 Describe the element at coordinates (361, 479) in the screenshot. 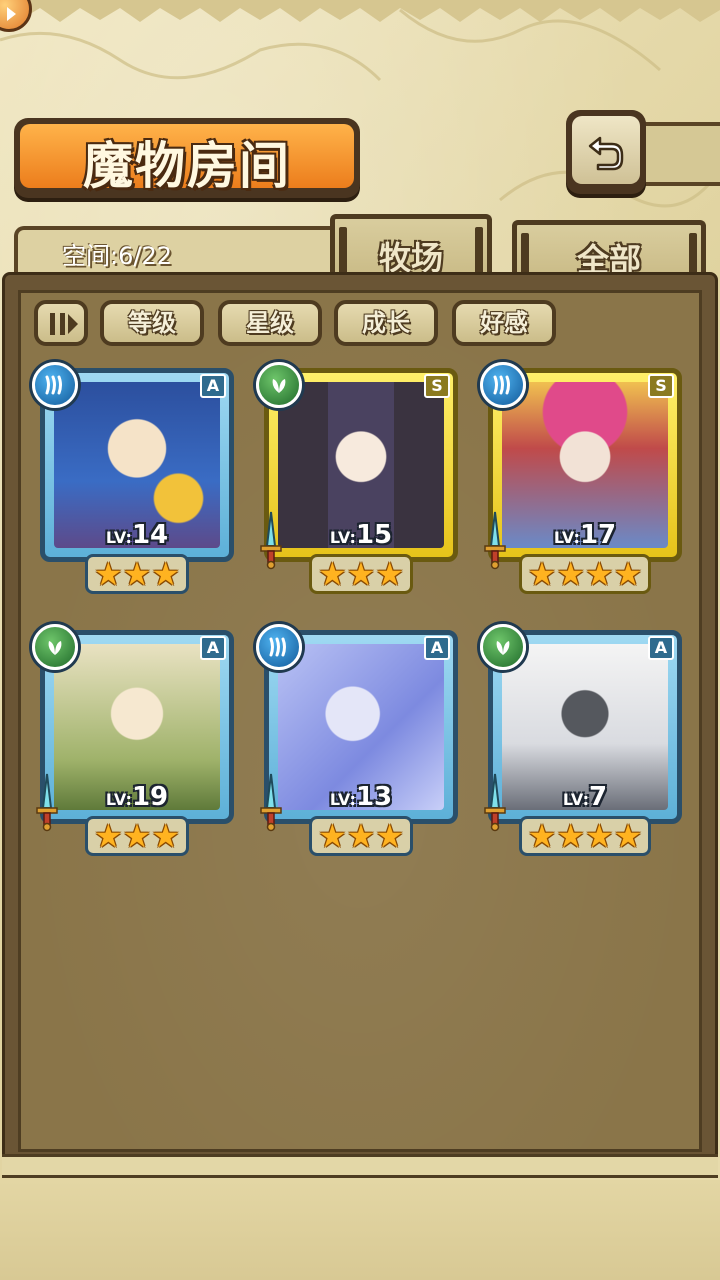

I see `monster-card: S LV:15 ★★★` at that location.